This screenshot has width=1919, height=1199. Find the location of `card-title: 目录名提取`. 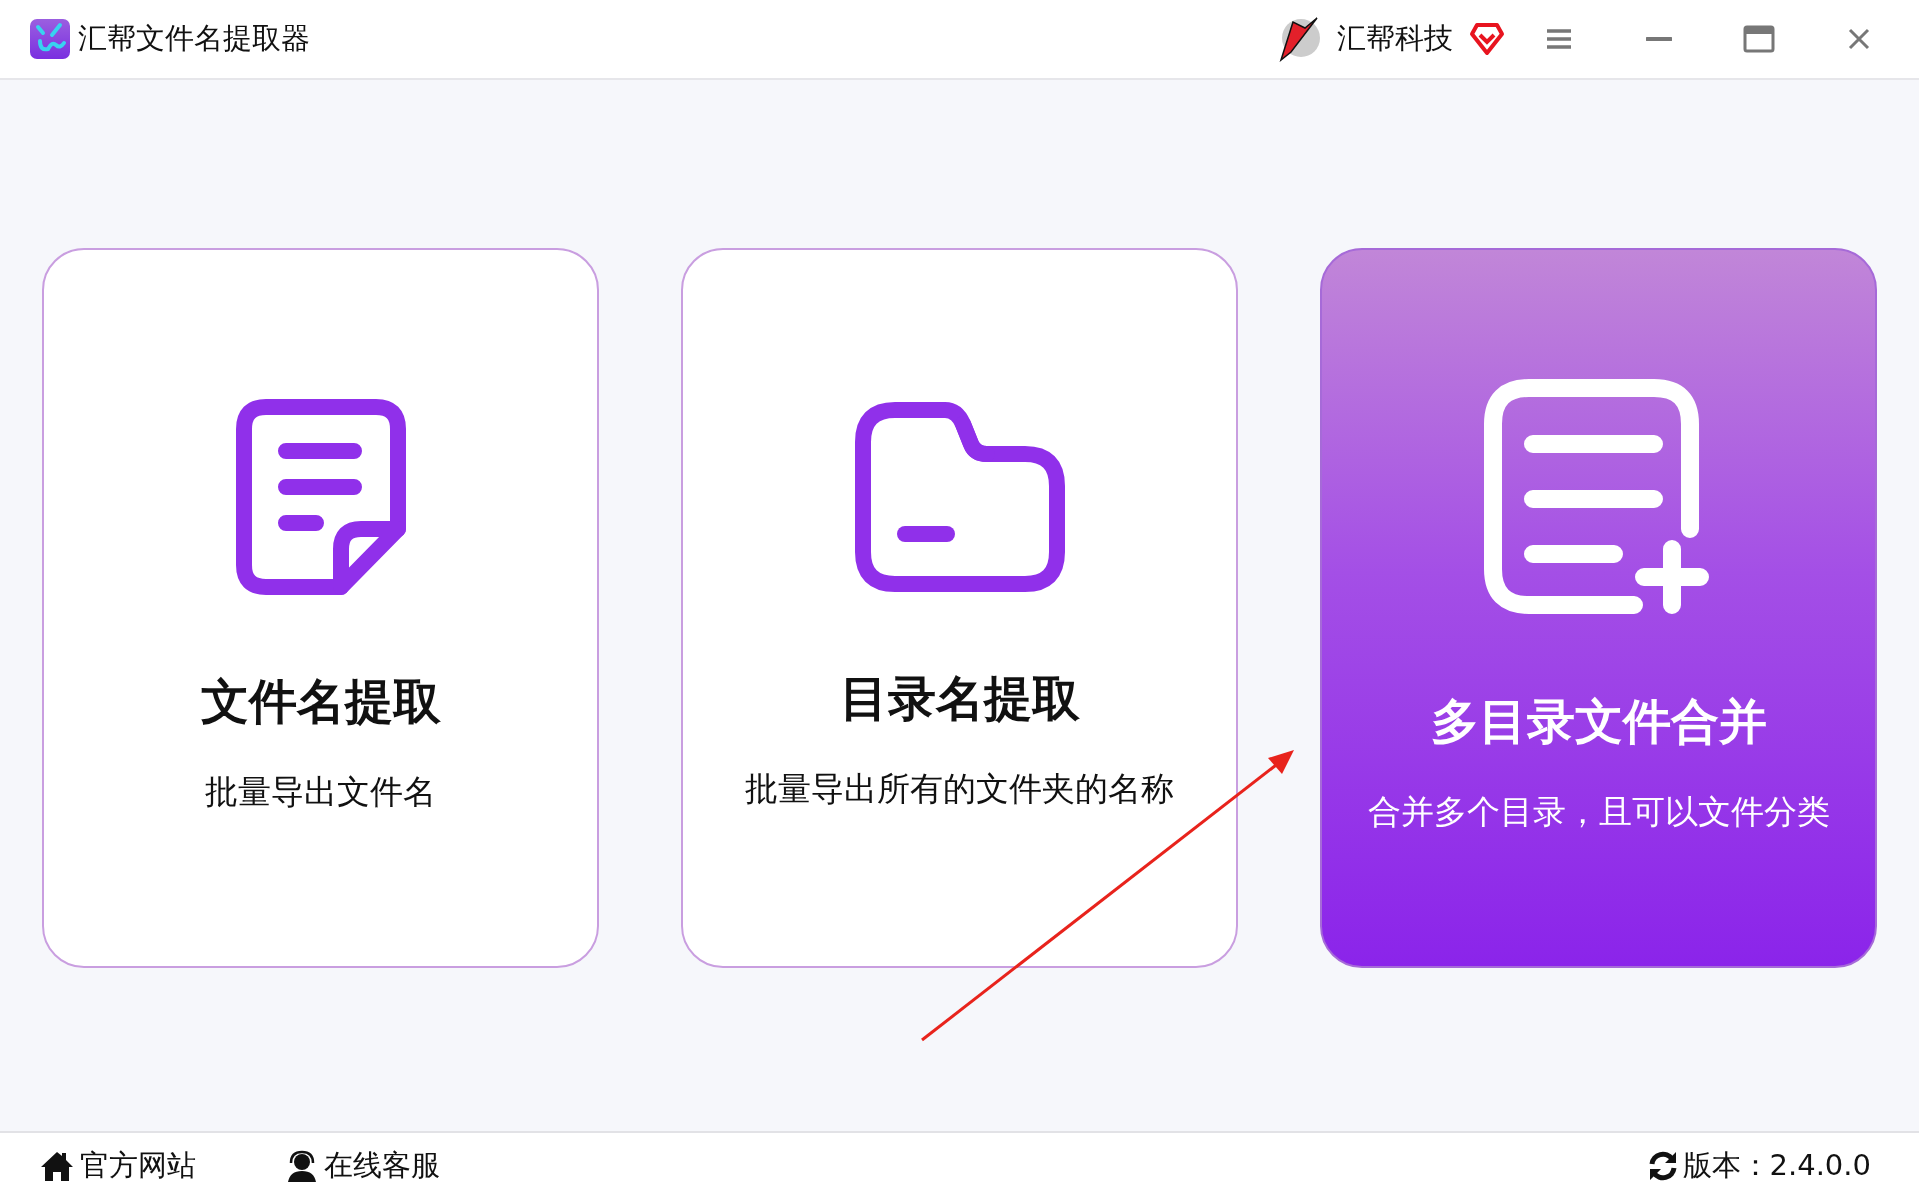

card-title: 目录名提取 is located at coordinates (959, 699).